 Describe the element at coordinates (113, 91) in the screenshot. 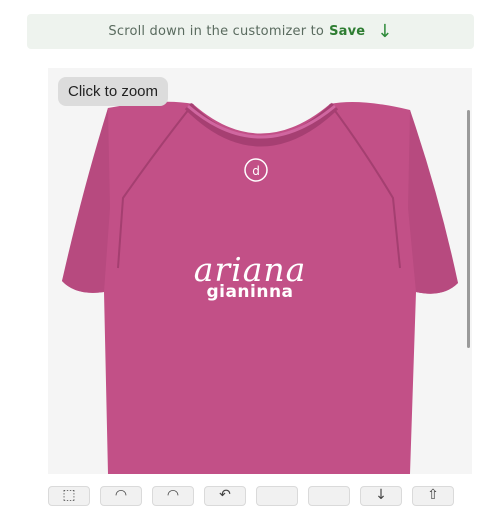

I see `click-to-zoom-button: Click to zoom` at that location.